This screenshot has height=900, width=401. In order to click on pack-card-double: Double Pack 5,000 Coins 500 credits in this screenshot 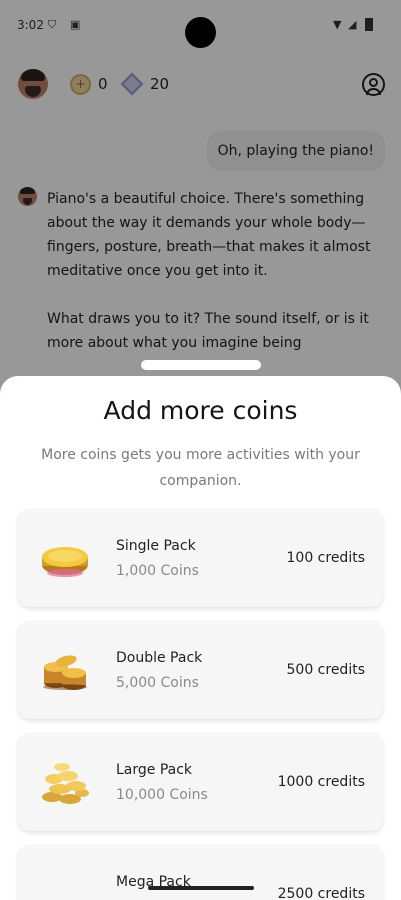, I will do `click(200, 670)`.